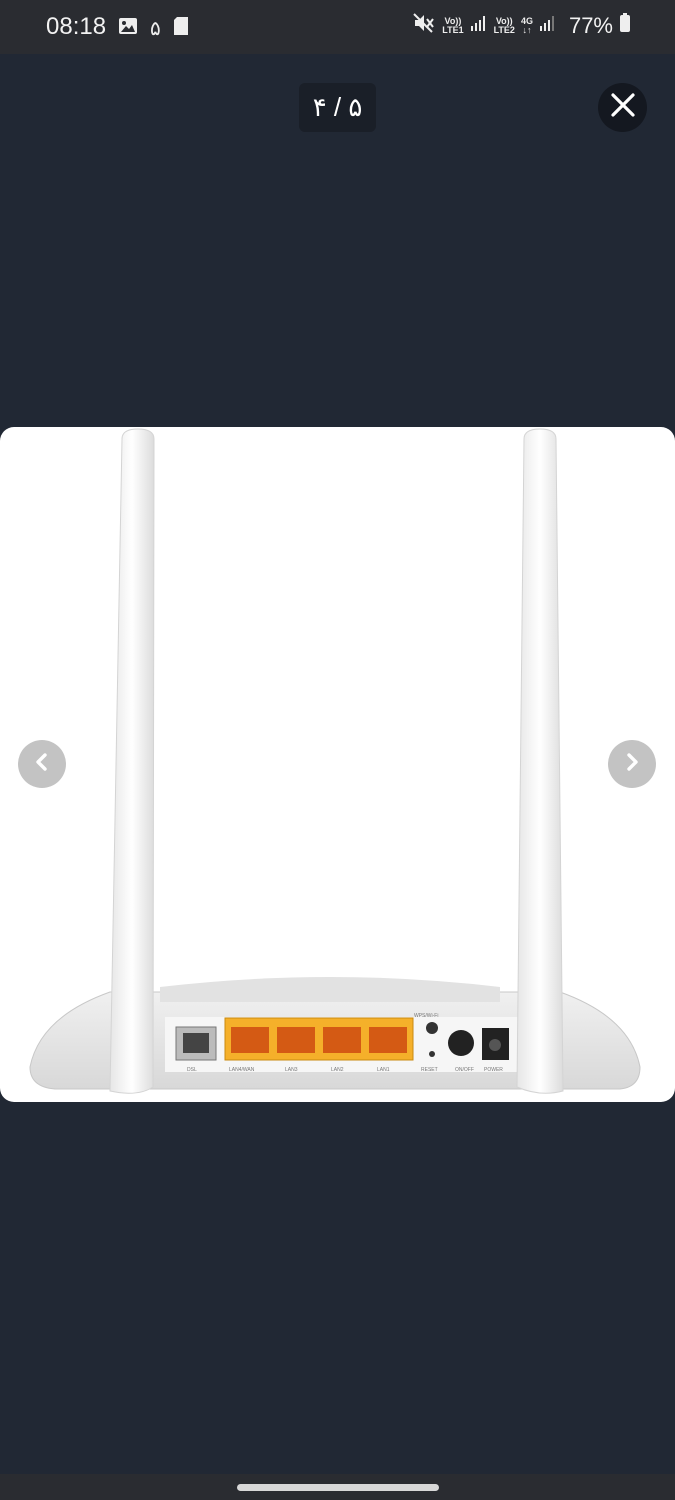 The height and width of the screenshot is (1500, 675). I want to click on close-icon, so click(623, 107).